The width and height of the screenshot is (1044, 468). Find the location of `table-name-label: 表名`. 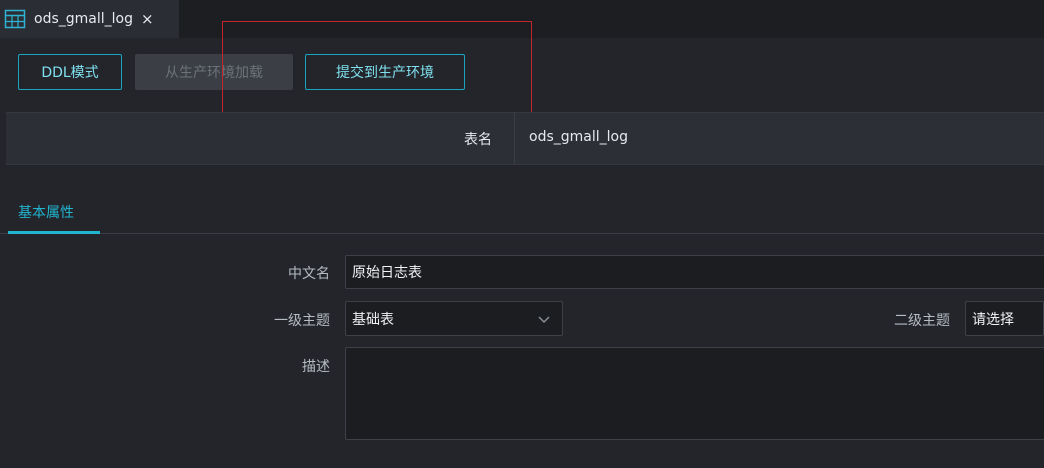

table-name-label: 表名 is located at coordinates (478, 140).